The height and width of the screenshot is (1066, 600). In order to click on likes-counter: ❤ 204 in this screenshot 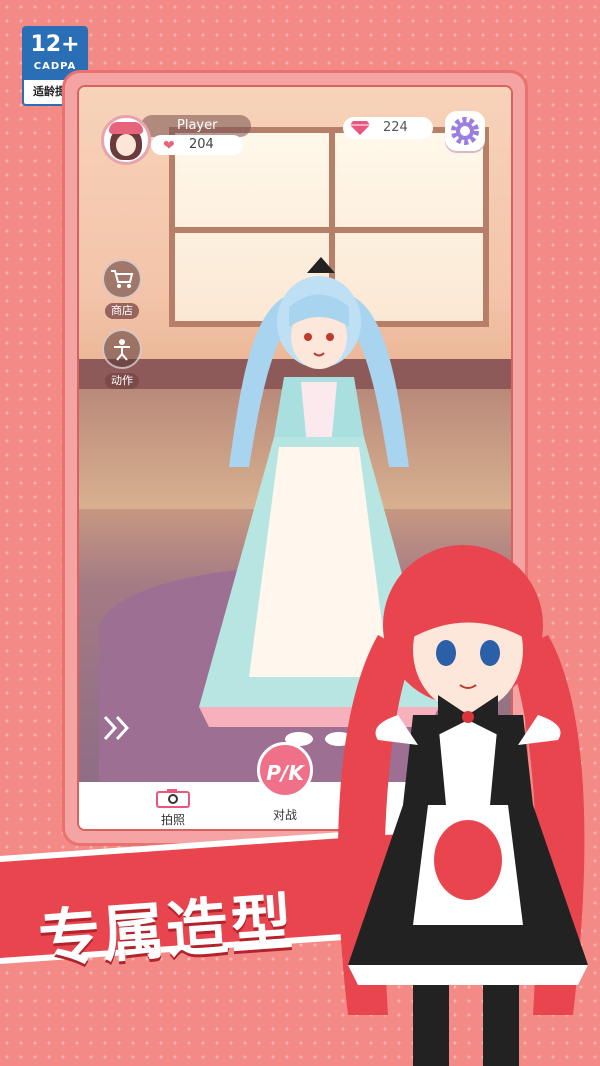, I will do `click(197, 145)`.